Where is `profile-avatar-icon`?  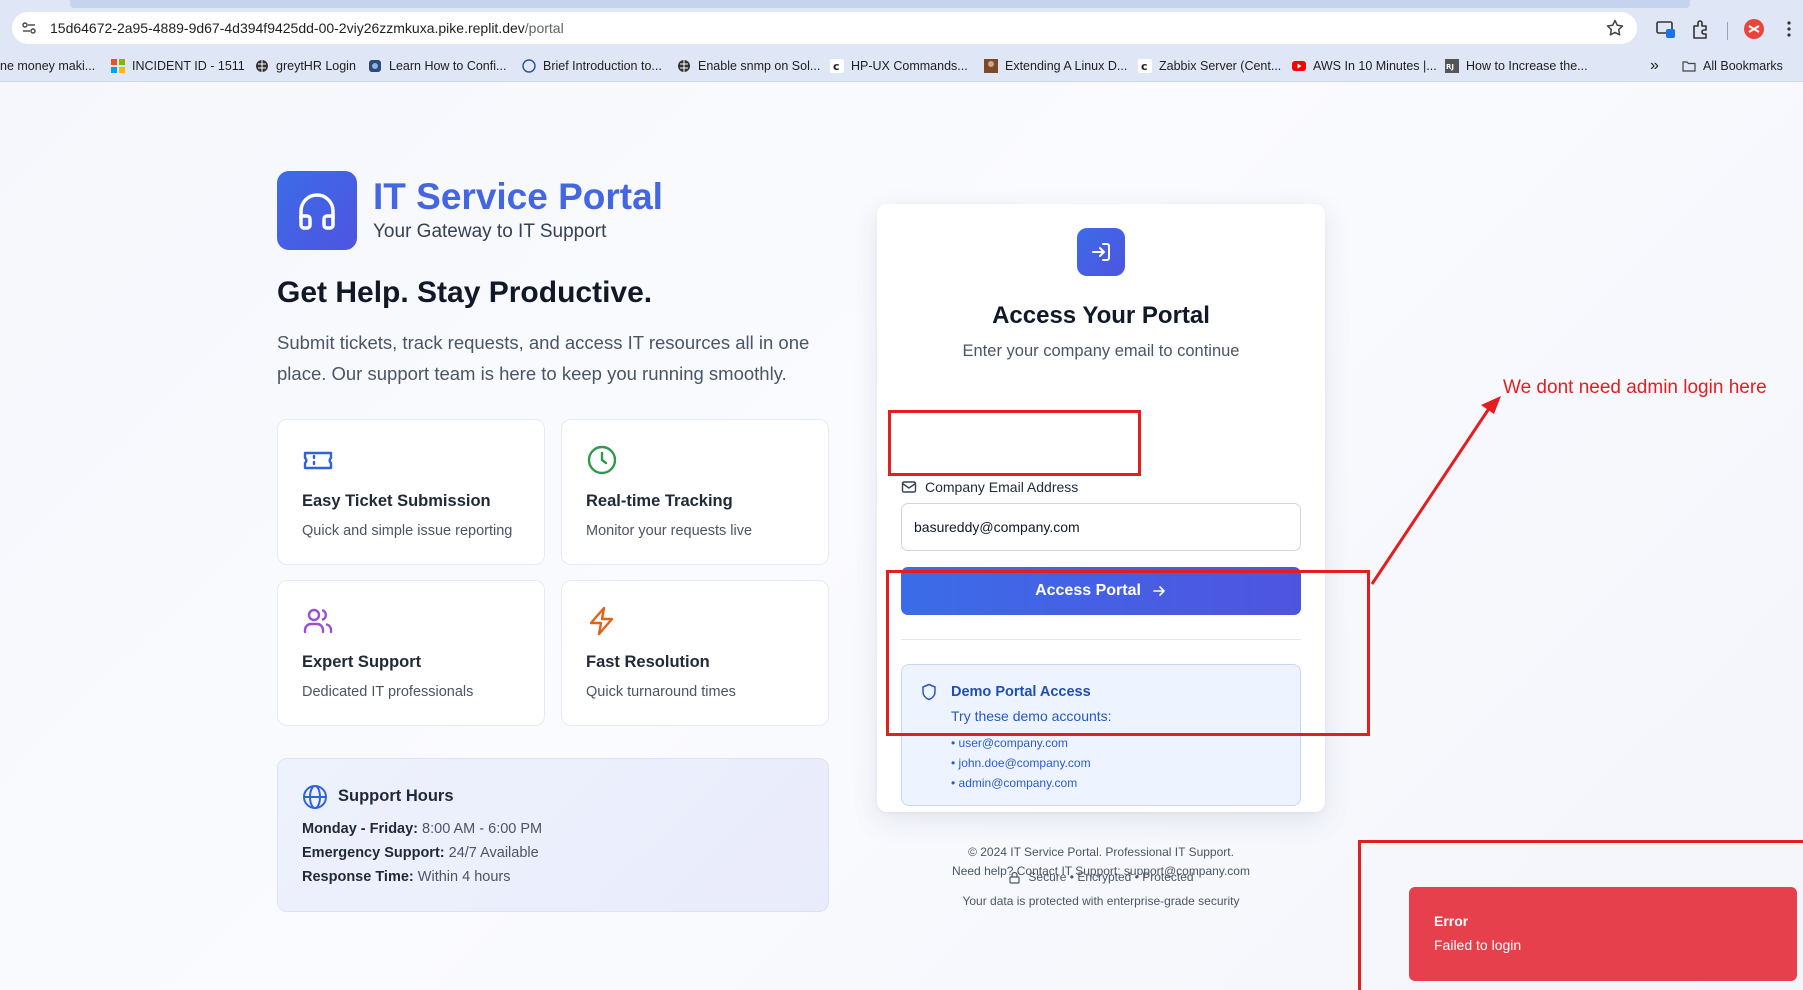
profile-avatar-icon is located at coordinates (1754, 29).